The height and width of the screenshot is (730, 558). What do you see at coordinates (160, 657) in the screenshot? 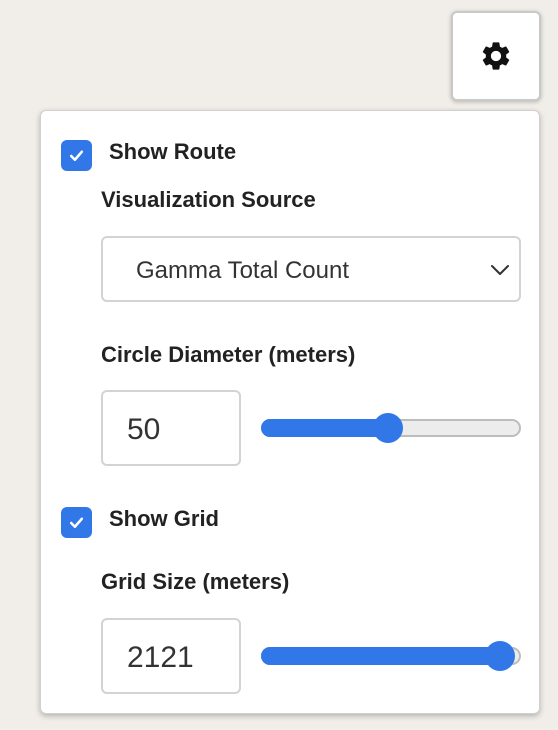
I see `grid-size-value: 2121` at bounding box center [160, 657].